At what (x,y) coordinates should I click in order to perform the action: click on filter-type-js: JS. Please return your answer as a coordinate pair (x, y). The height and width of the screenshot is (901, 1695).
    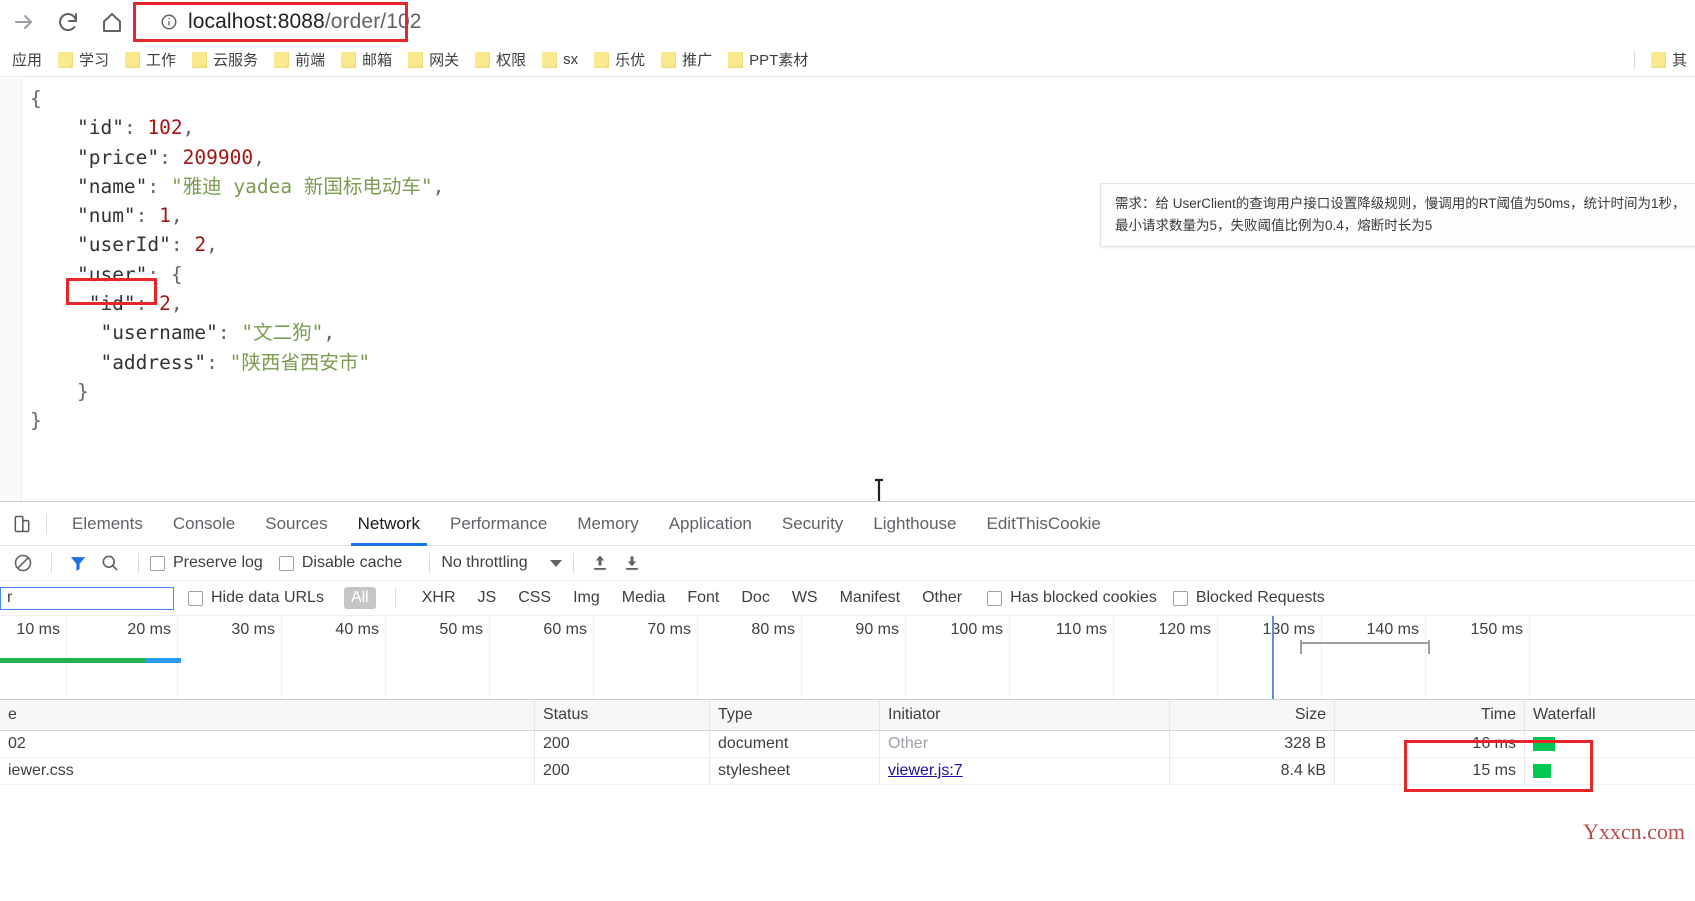
    Looking at the image, I should click on (487, 598).